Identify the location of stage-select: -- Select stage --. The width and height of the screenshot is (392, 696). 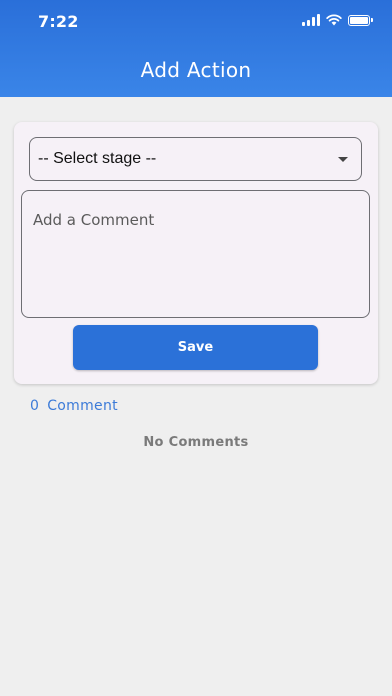
(195, 159).